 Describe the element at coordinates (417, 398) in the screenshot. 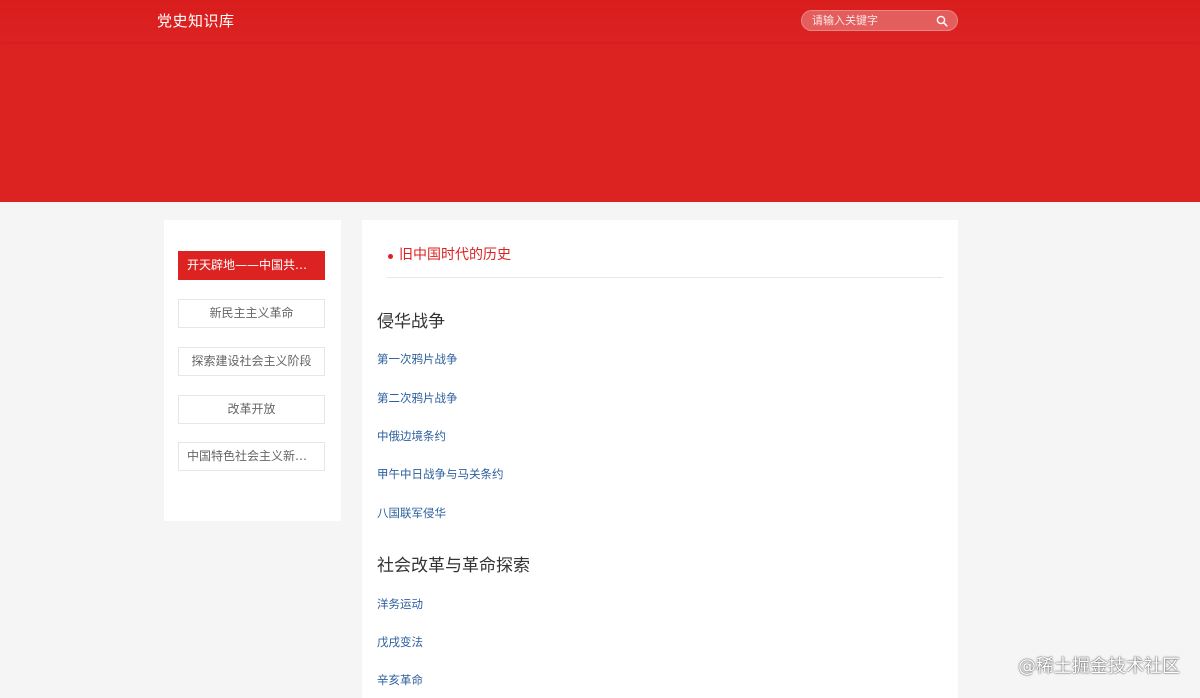

I see `article-link: 第二次鸦片战争` at that location.